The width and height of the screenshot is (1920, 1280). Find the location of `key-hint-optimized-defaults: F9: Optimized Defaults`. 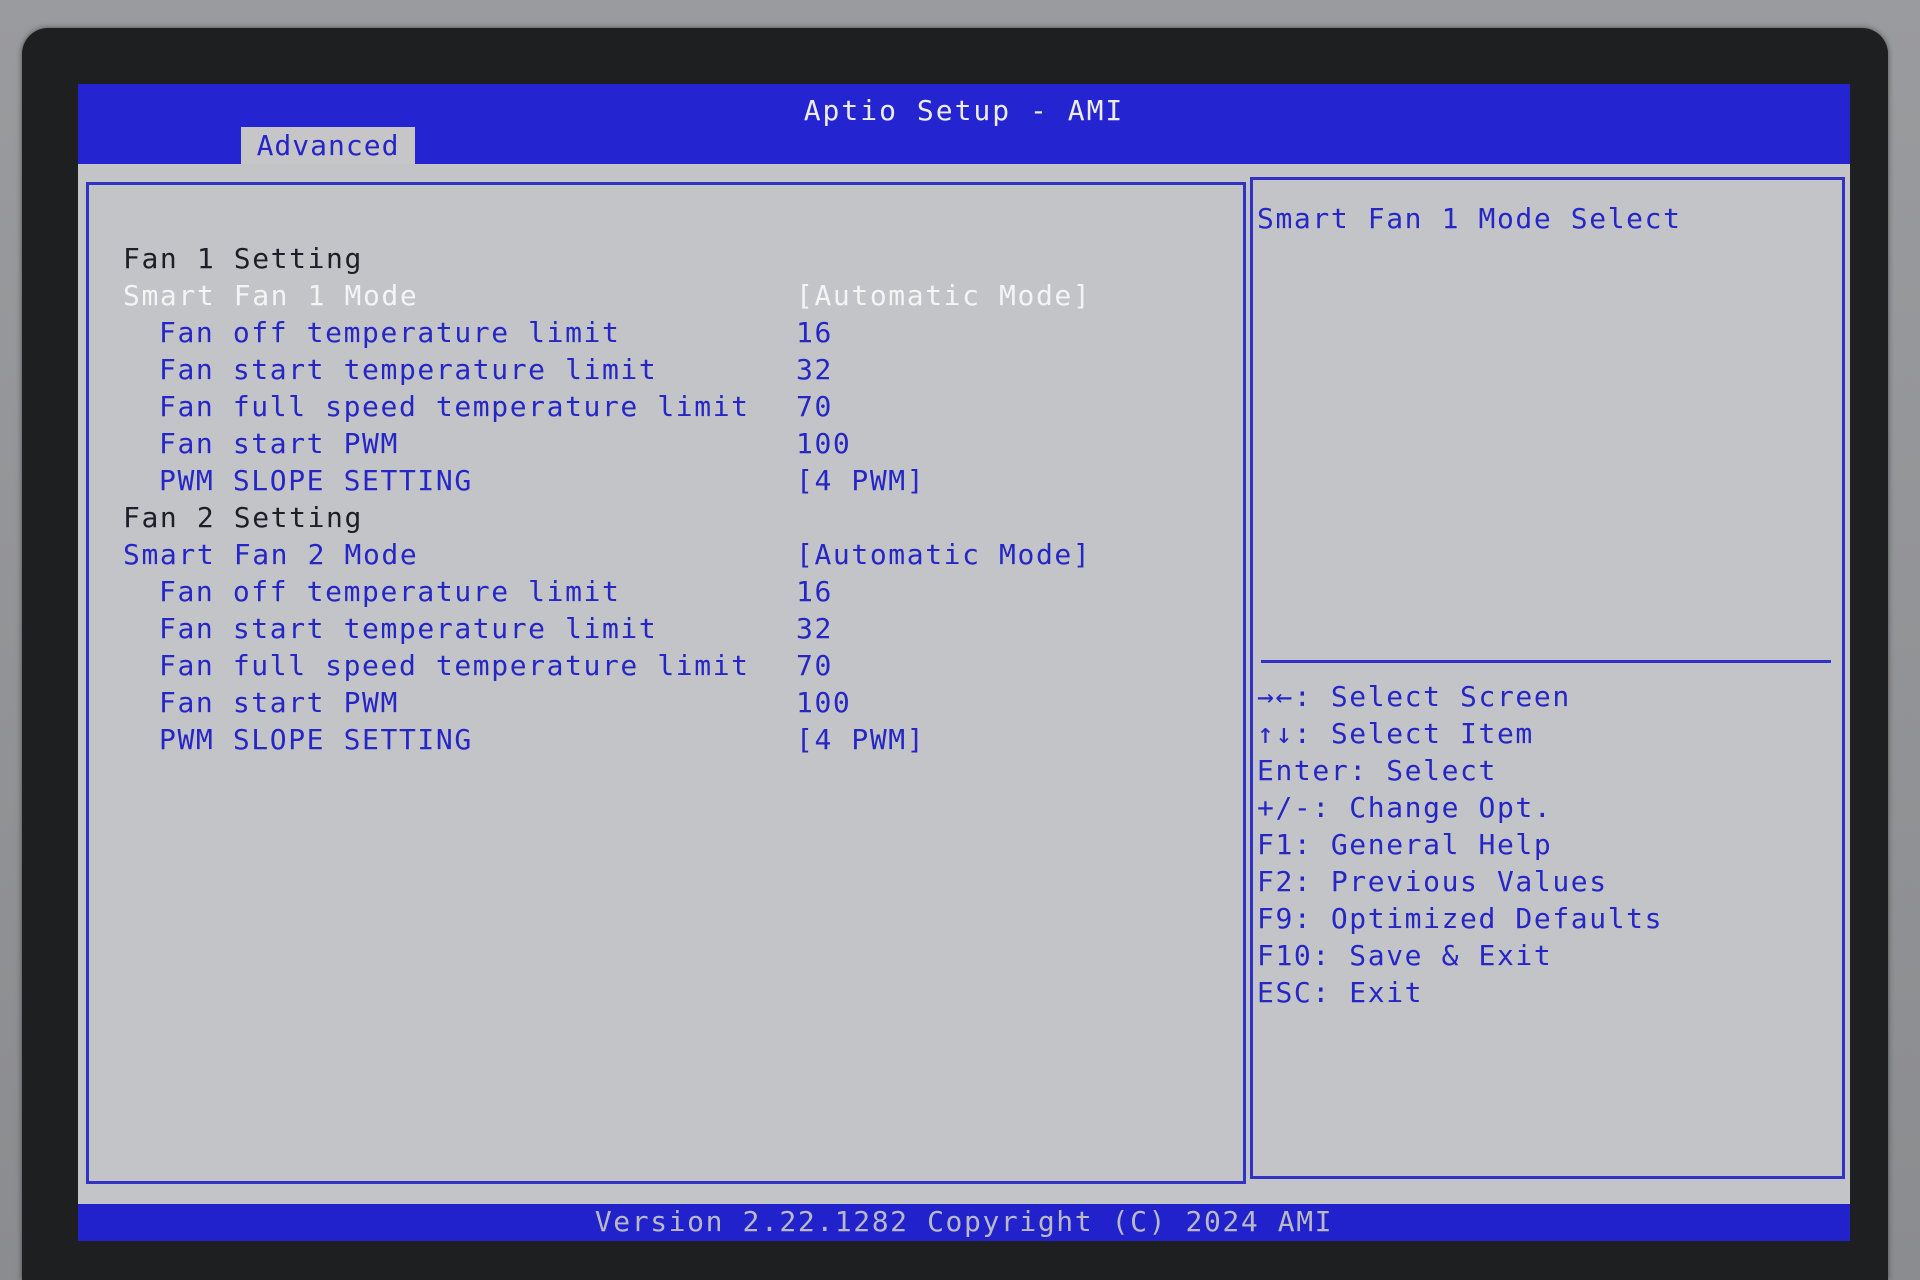

key-hint-optimized-defaults: F9: Optimized Defaults is located at coordinates (1460, 918).